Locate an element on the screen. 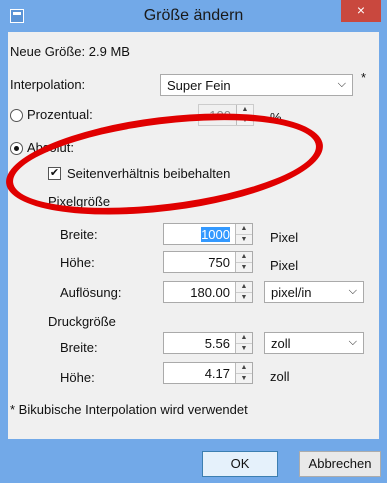 The width and height of the screenshot is (387, 483). print-height-input: 4.17 ▲ ▼ is located at coordinates (208, 373).